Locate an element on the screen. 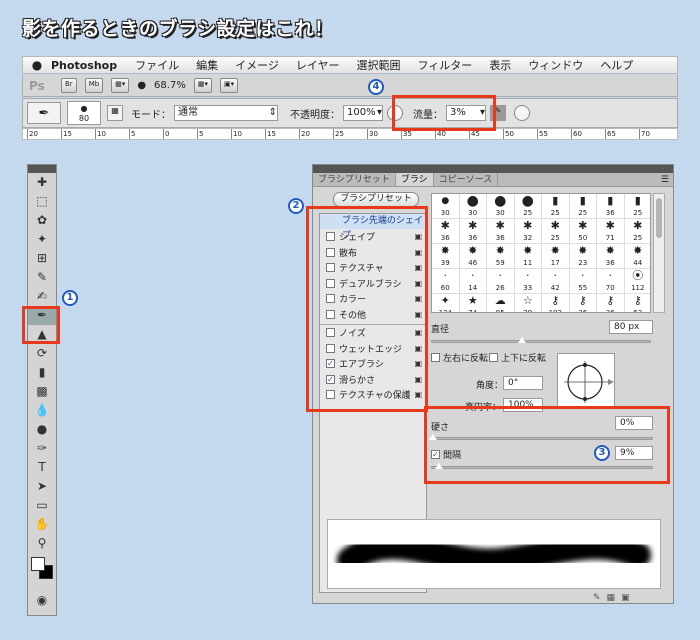 The image size is (700, 640). menu-filter: フィルター is located at coordinates (445, 65).